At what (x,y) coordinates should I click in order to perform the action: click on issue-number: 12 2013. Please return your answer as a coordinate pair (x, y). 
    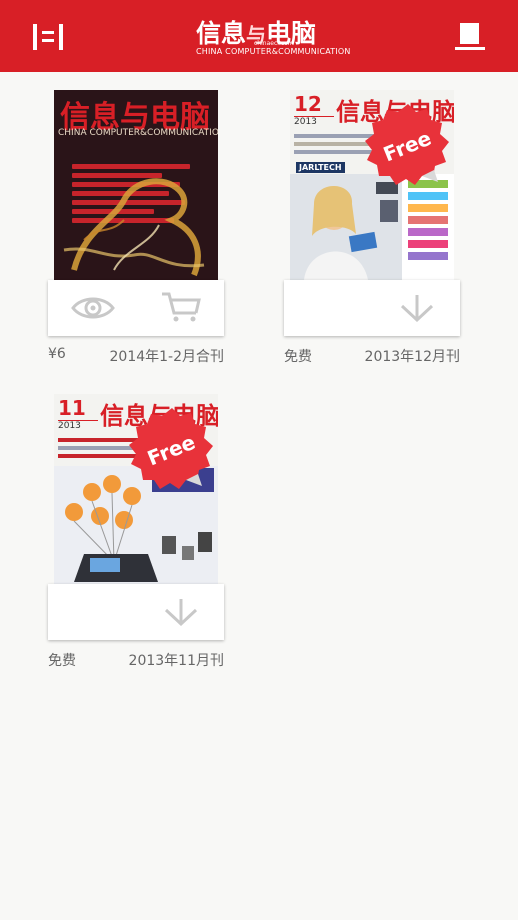
    Looking at the image, I should click on (314, 110).